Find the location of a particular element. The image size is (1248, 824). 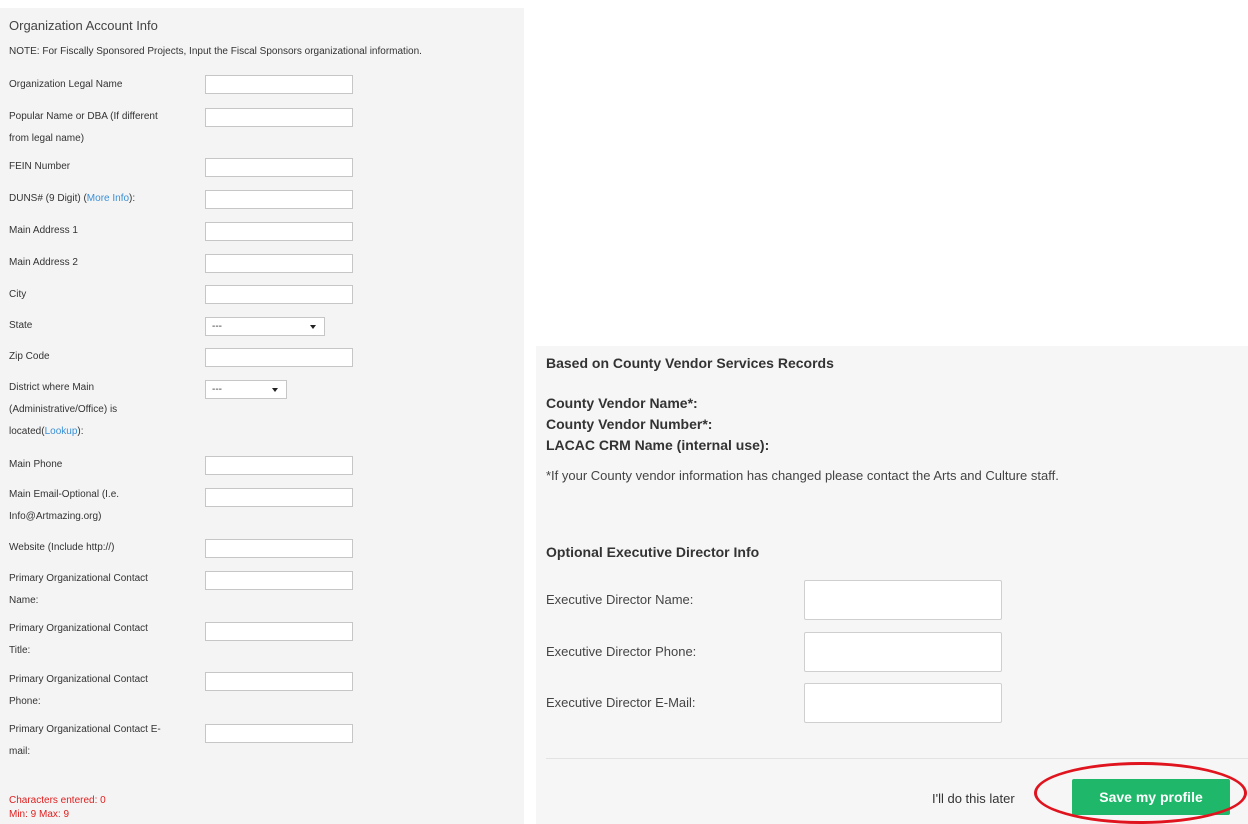

contact-title-label-line2: Title: is located at coordinates (20, 650).